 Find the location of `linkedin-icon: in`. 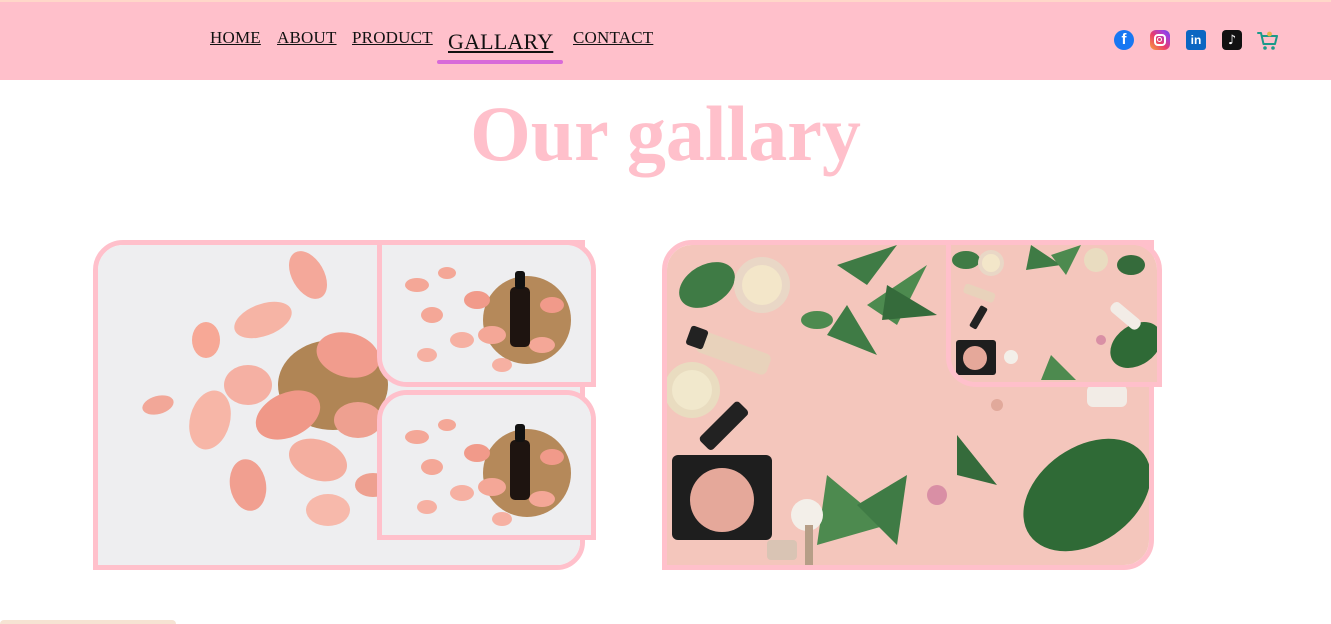

linkedin-icon: in is located at coordinates (1196, 40).